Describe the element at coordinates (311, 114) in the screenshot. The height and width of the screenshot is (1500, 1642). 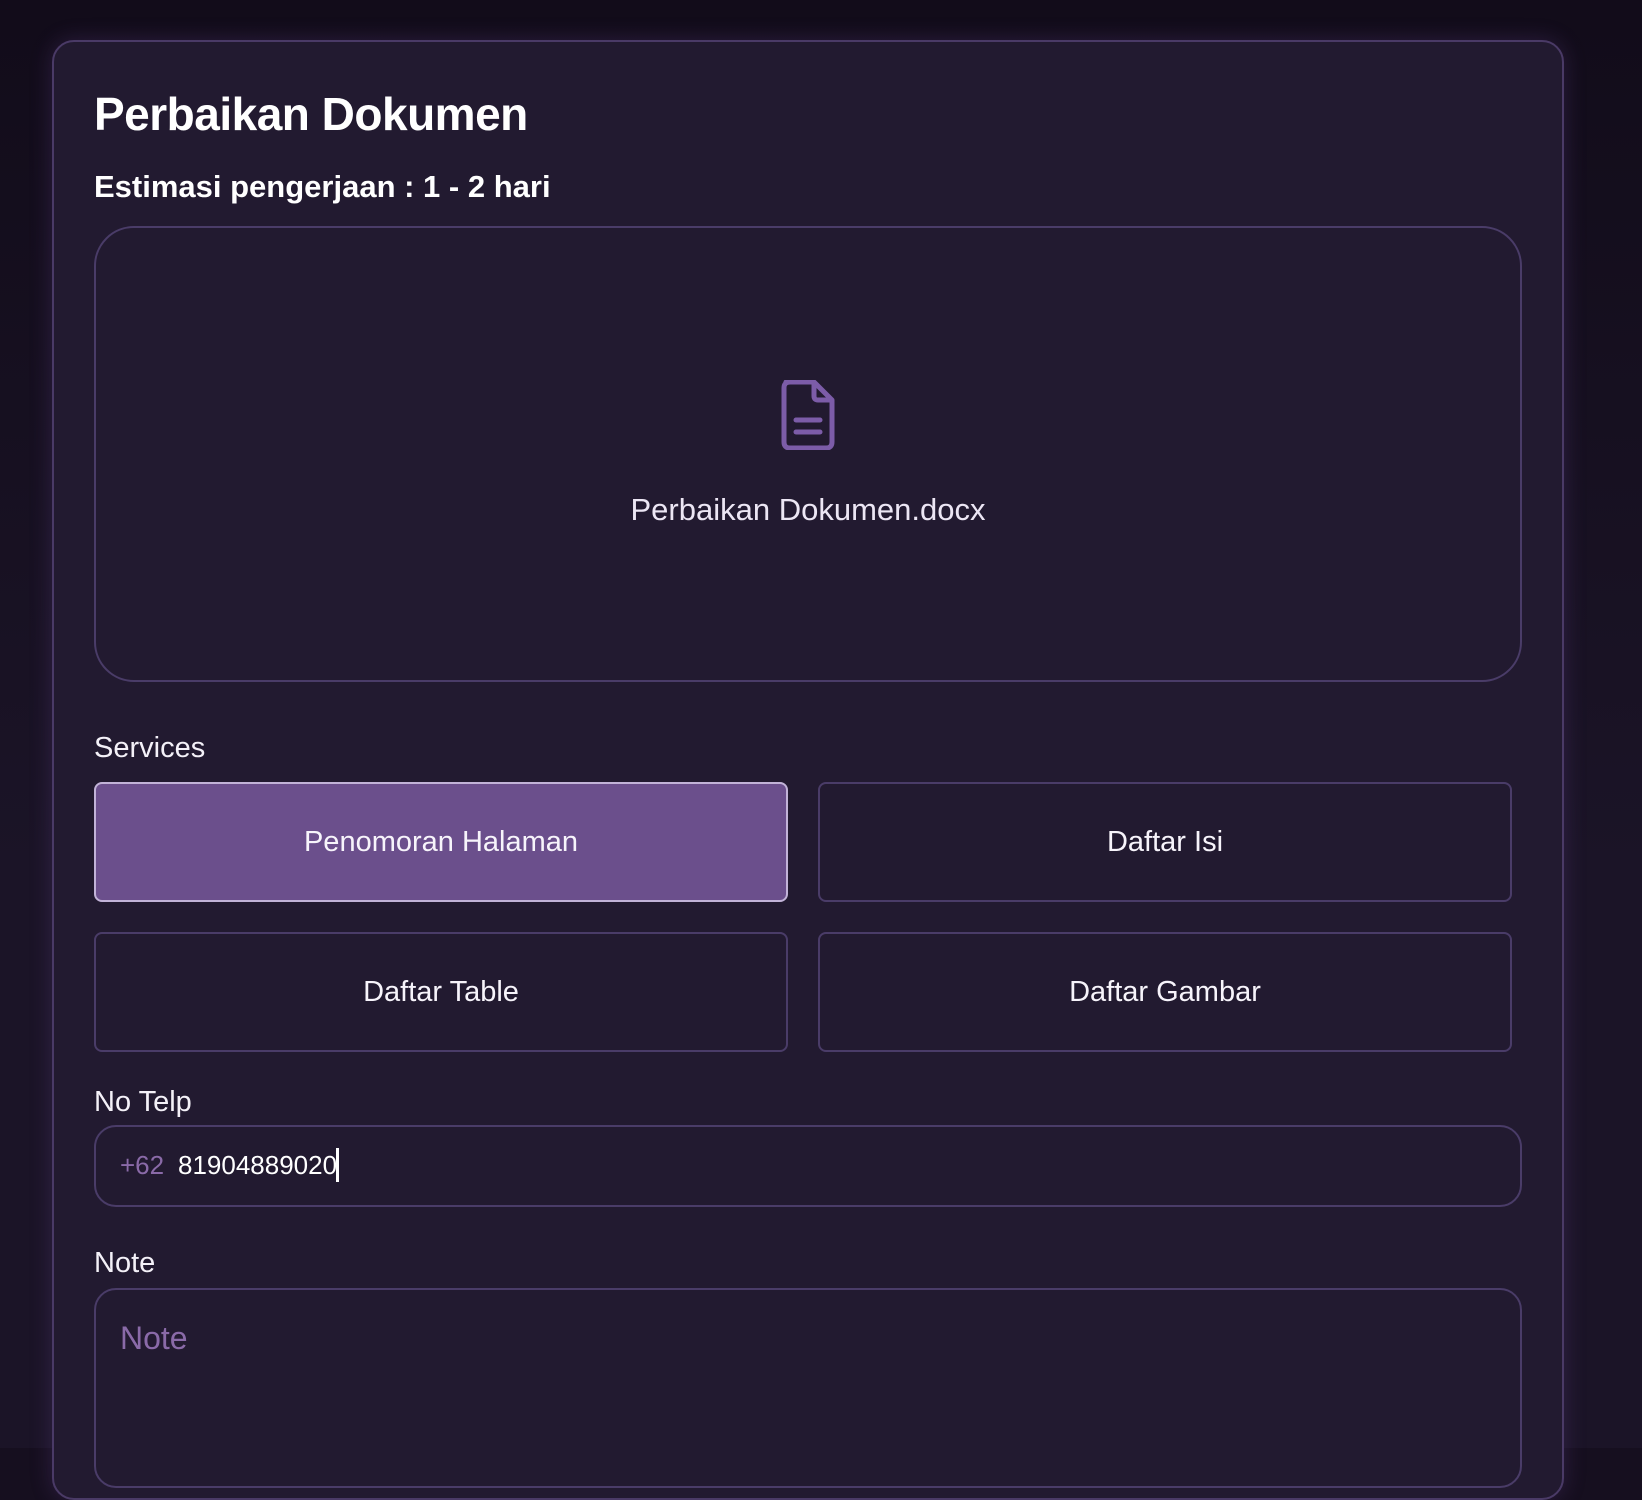
I see `page-title: Perbaikan Dokumen` at that location.